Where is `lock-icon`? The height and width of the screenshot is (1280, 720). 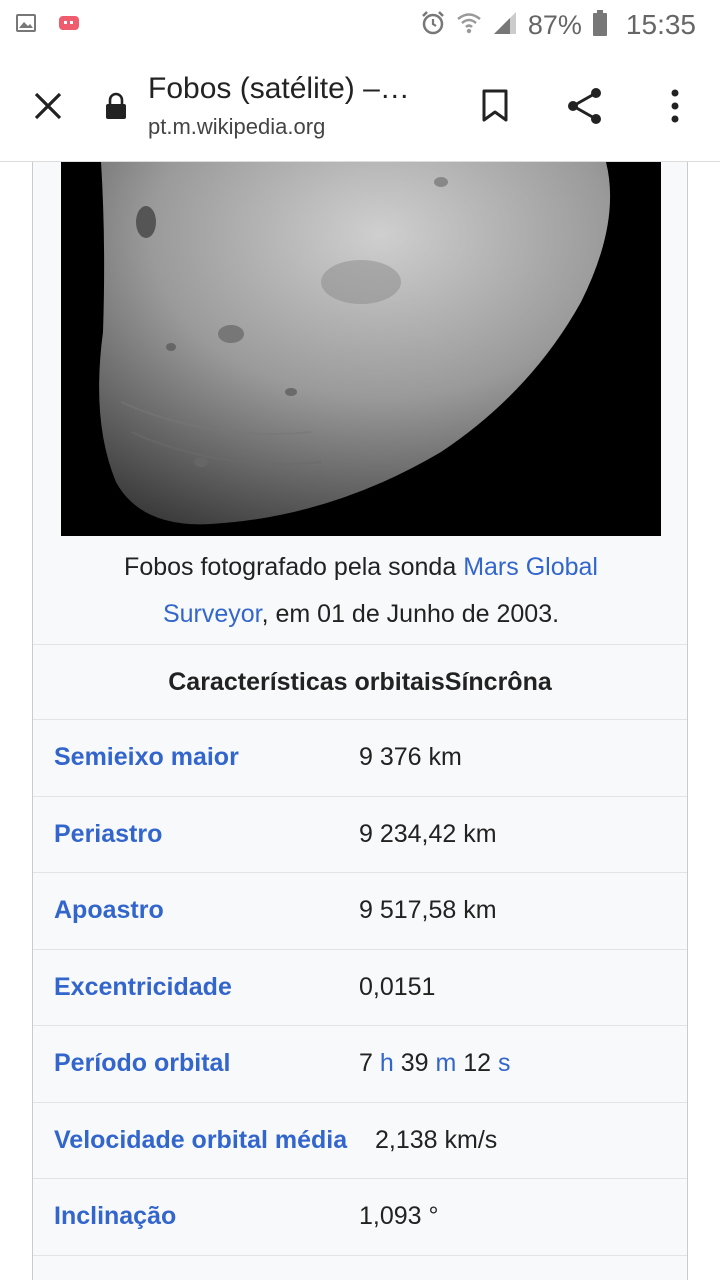 lock-icon is located at coordinates (116, 106).